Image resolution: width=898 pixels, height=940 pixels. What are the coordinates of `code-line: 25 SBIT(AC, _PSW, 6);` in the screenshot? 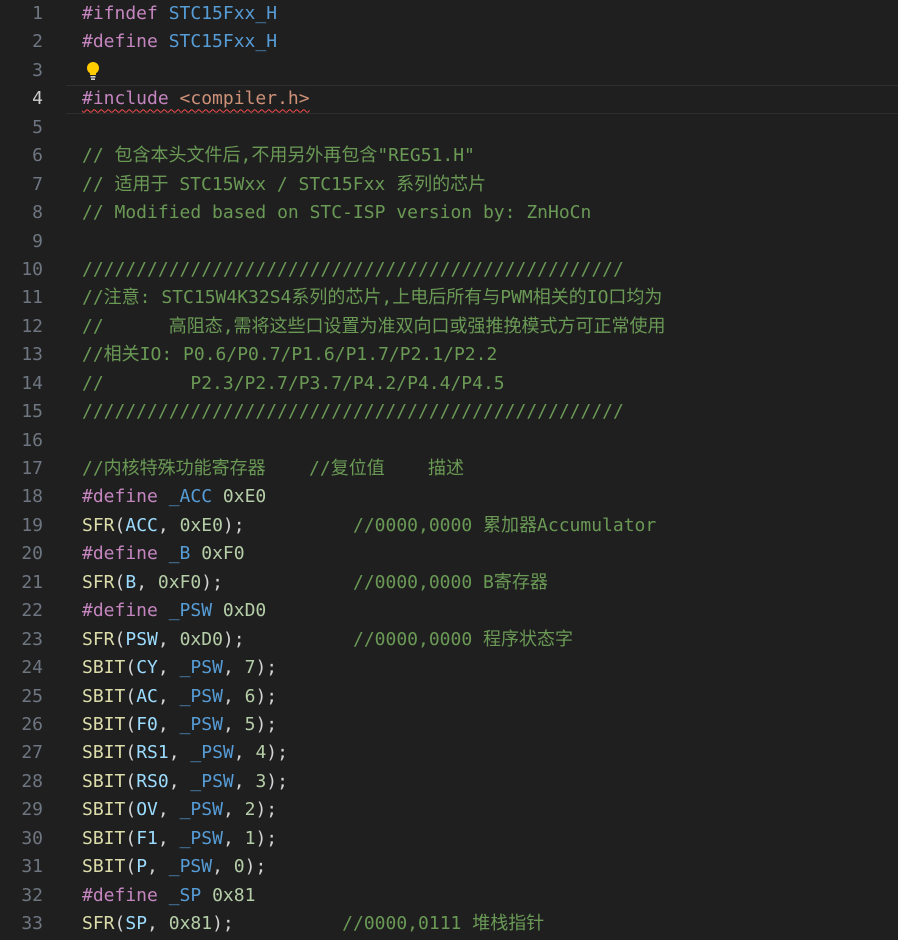 It's located at (449, 697).